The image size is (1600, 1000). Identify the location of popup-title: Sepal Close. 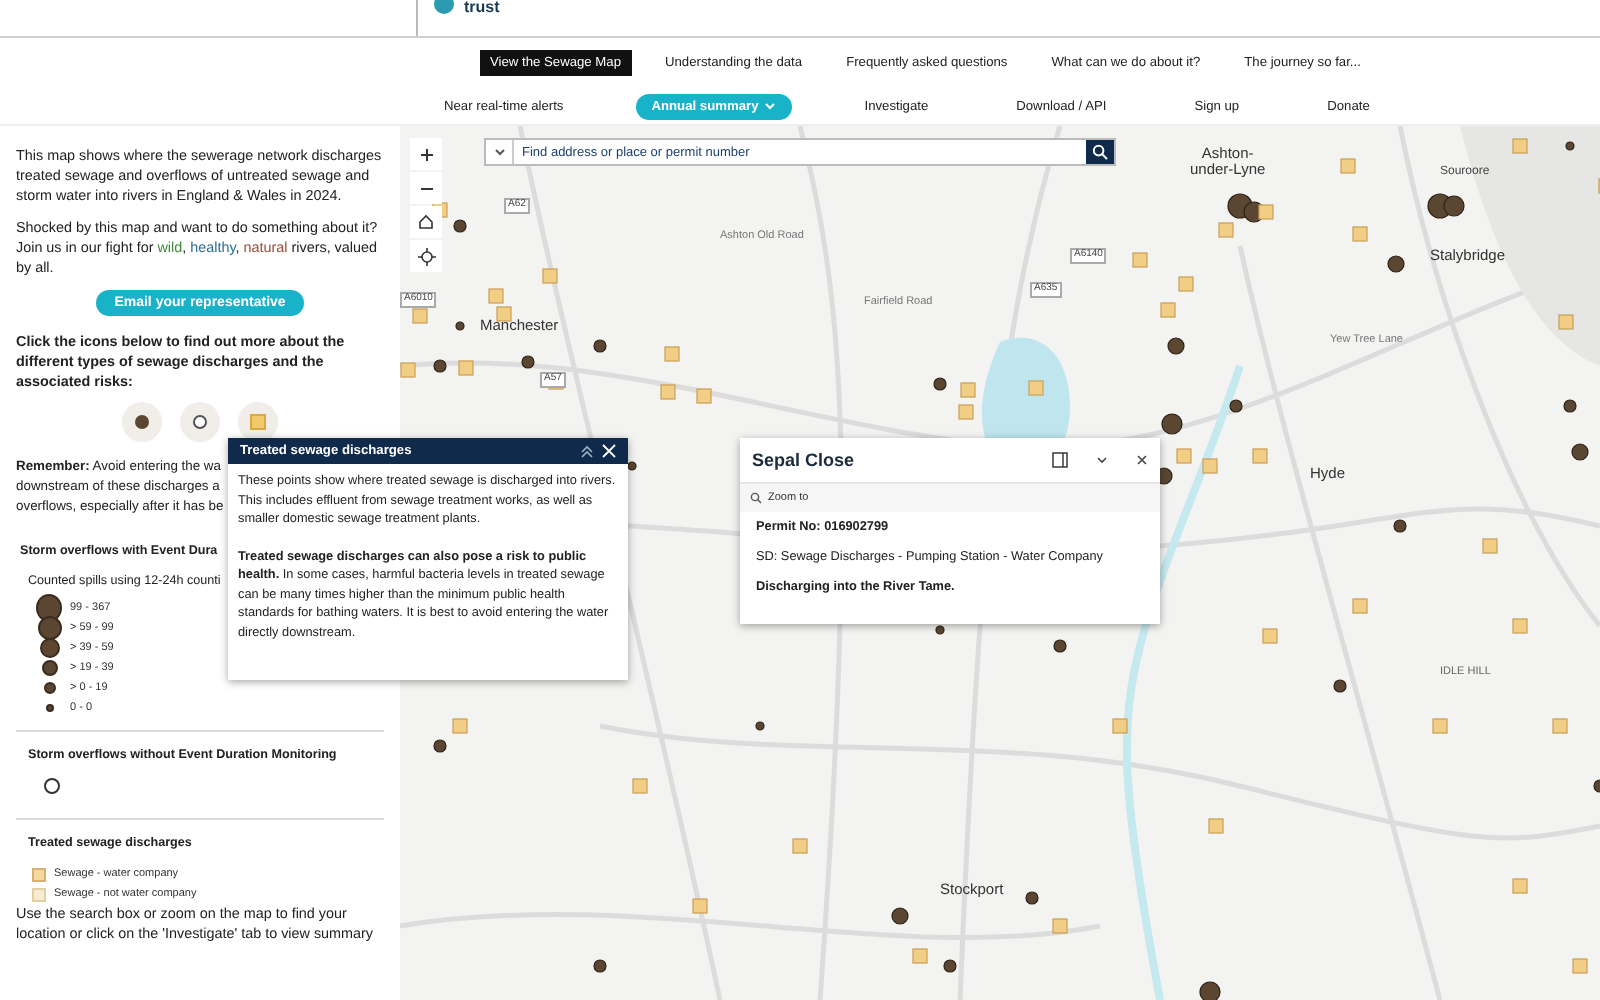
(804, 460).